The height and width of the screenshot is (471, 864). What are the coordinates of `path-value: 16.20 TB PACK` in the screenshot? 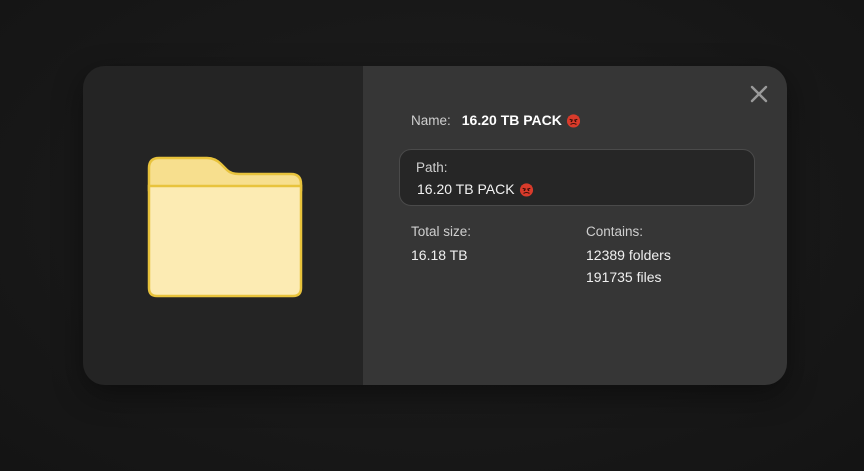 It's located at (466, 189).